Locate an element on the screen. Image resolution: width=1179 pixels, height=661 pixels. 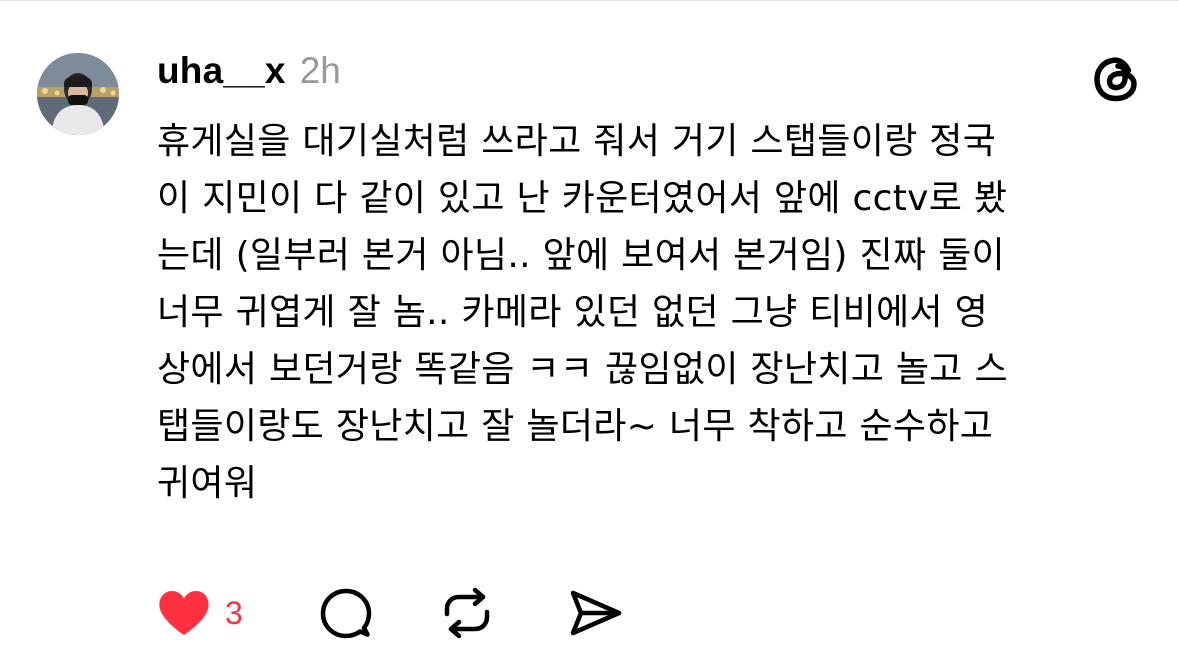
post-text-line: 귀여워 is located at coordinates (207, 483).